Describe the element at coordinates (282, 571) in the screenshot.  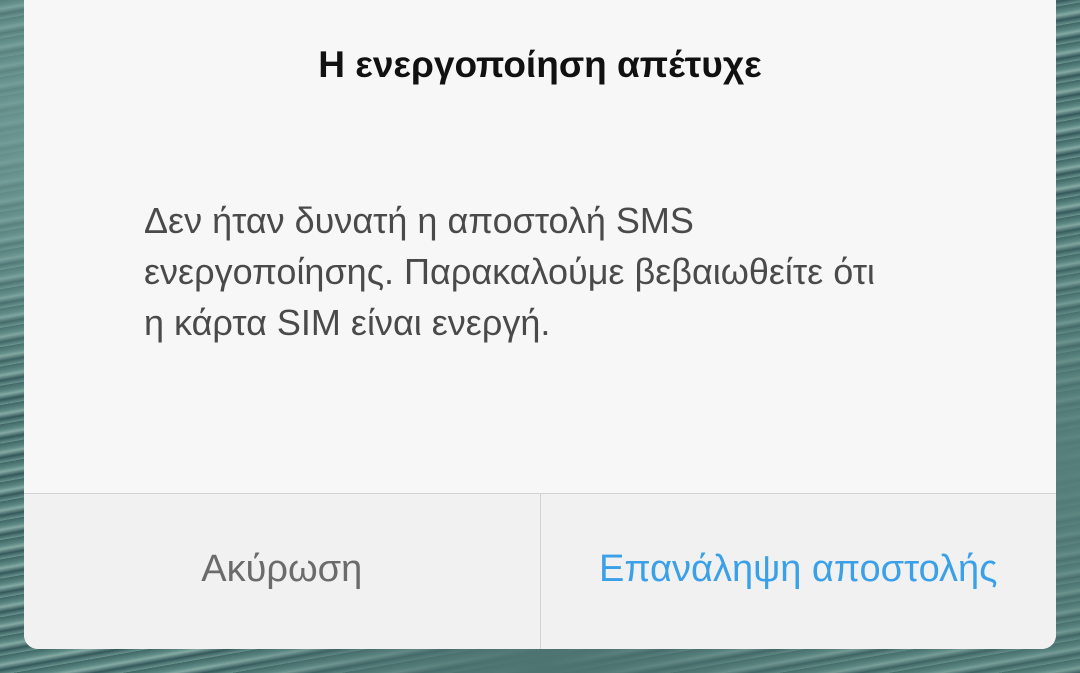
I see `cancel-button: Ακύρωση` at that location.